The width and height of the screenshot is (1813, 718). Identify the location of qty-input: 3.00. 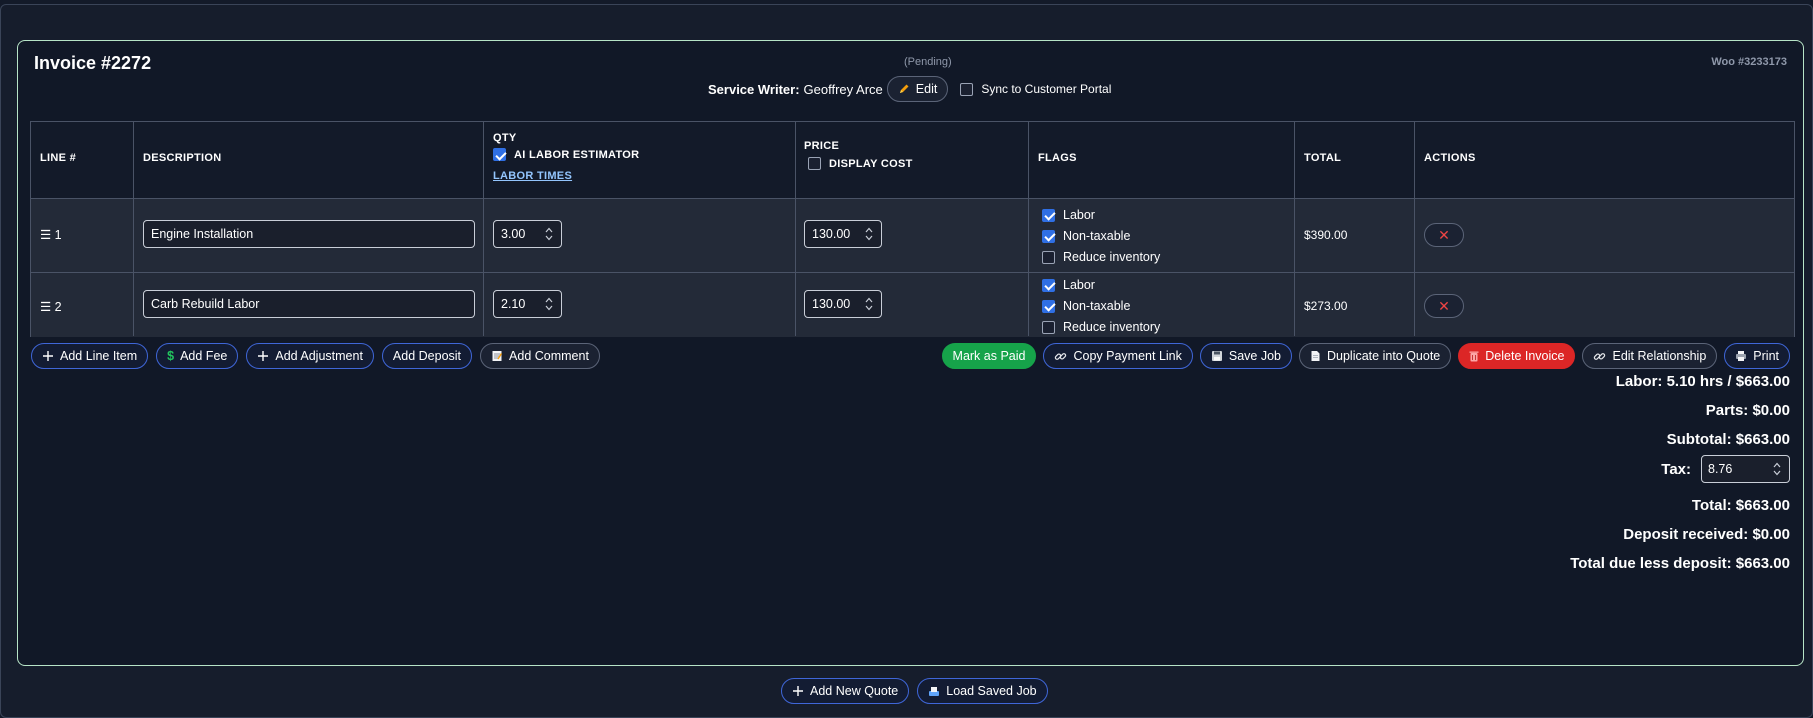
(527, 234).